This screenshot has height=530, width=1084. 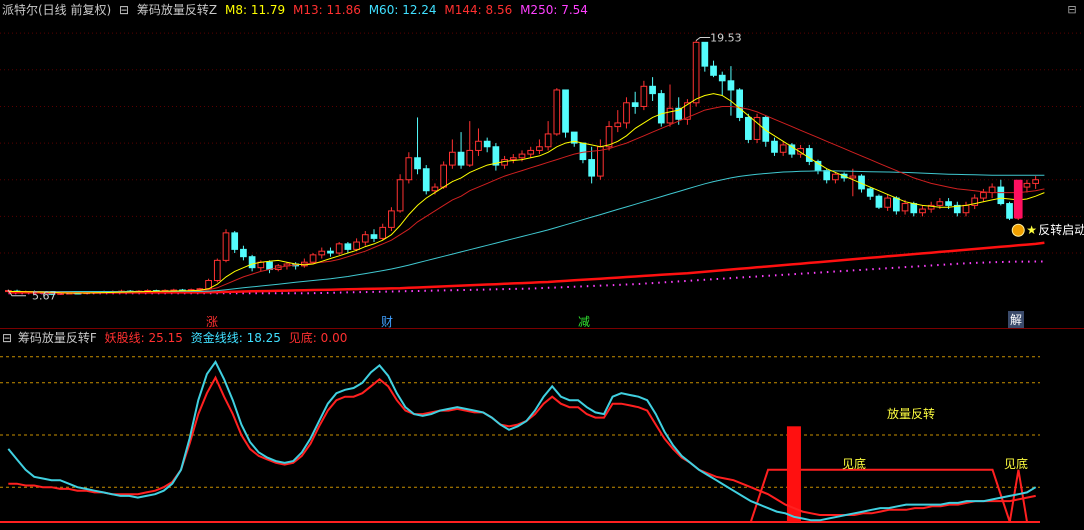 I want to click on window-restore-icon: ⊟, so click(x=1072, y=10).